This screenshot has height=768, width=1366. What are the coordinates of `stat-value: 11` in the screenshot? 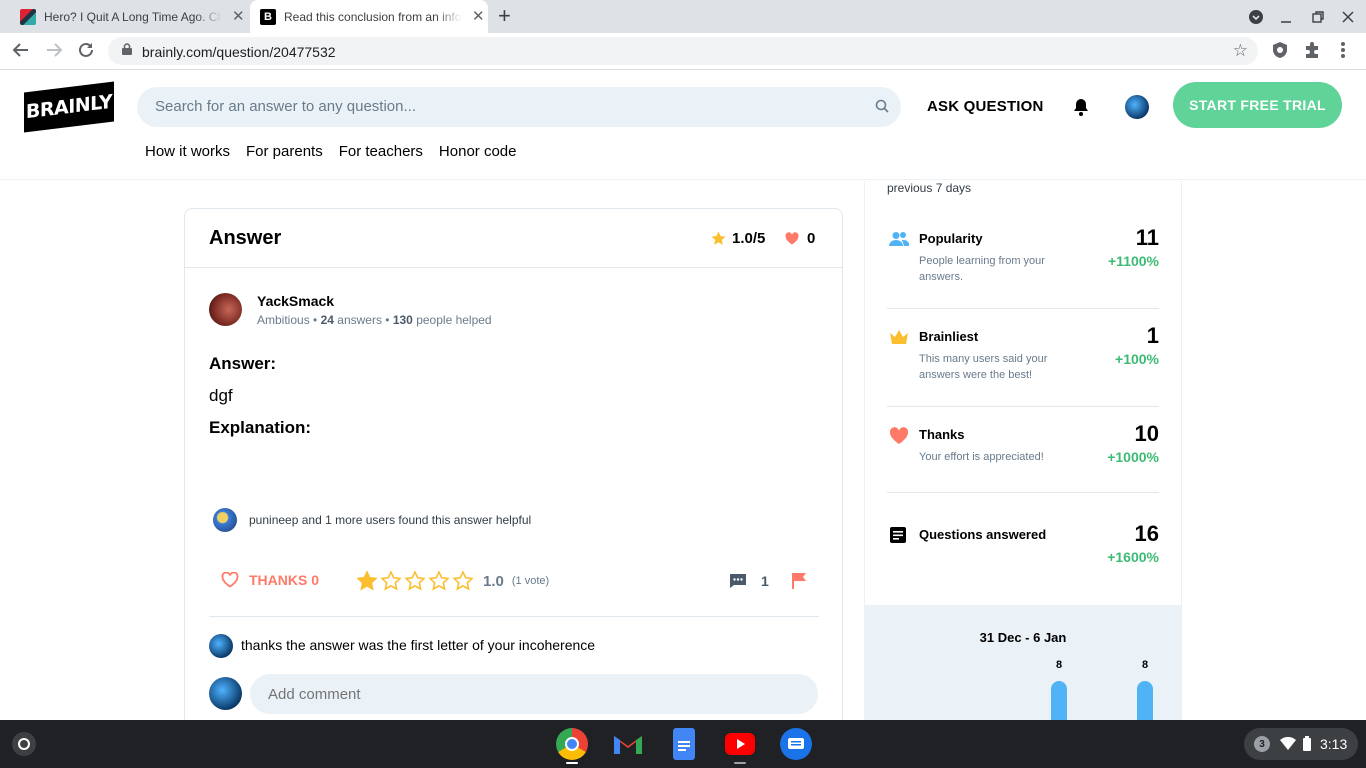 It's located at (1147, 237).